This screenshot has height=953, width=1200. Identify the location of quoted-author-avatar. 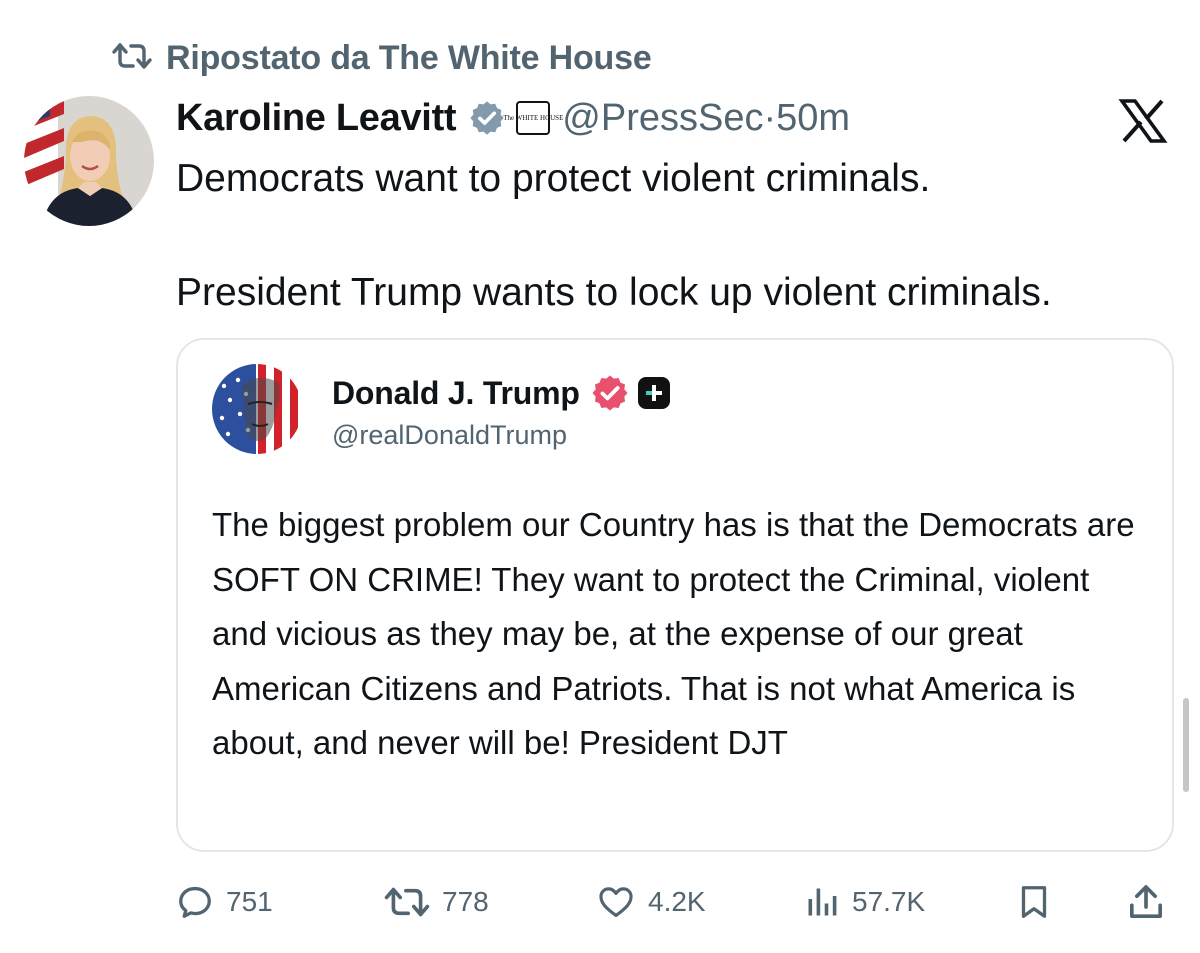
(257, 409).